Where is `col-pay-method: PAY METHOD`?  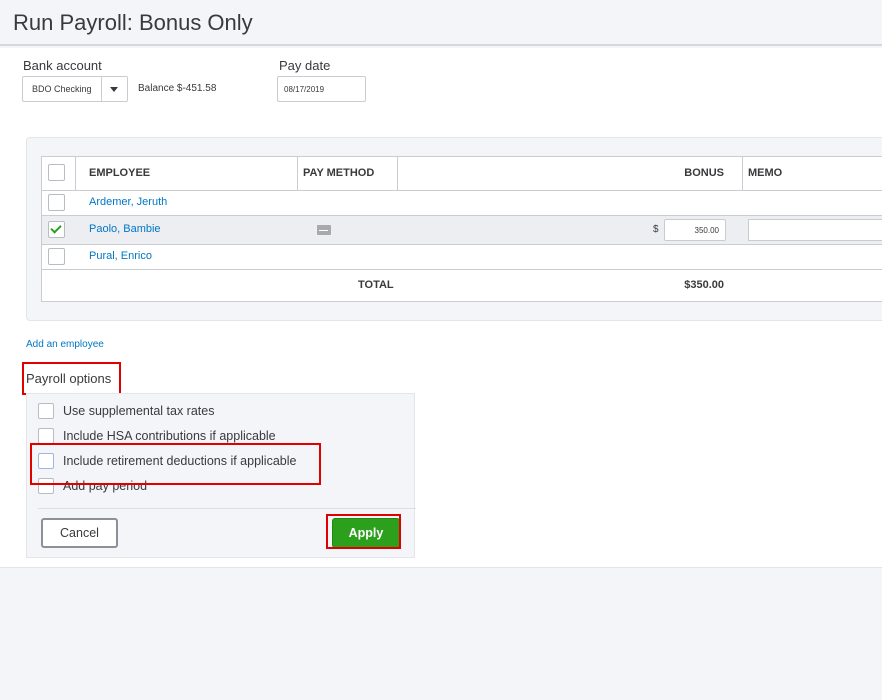 col-pay-method: PAY METHOD is located at coordinates (338, 173).